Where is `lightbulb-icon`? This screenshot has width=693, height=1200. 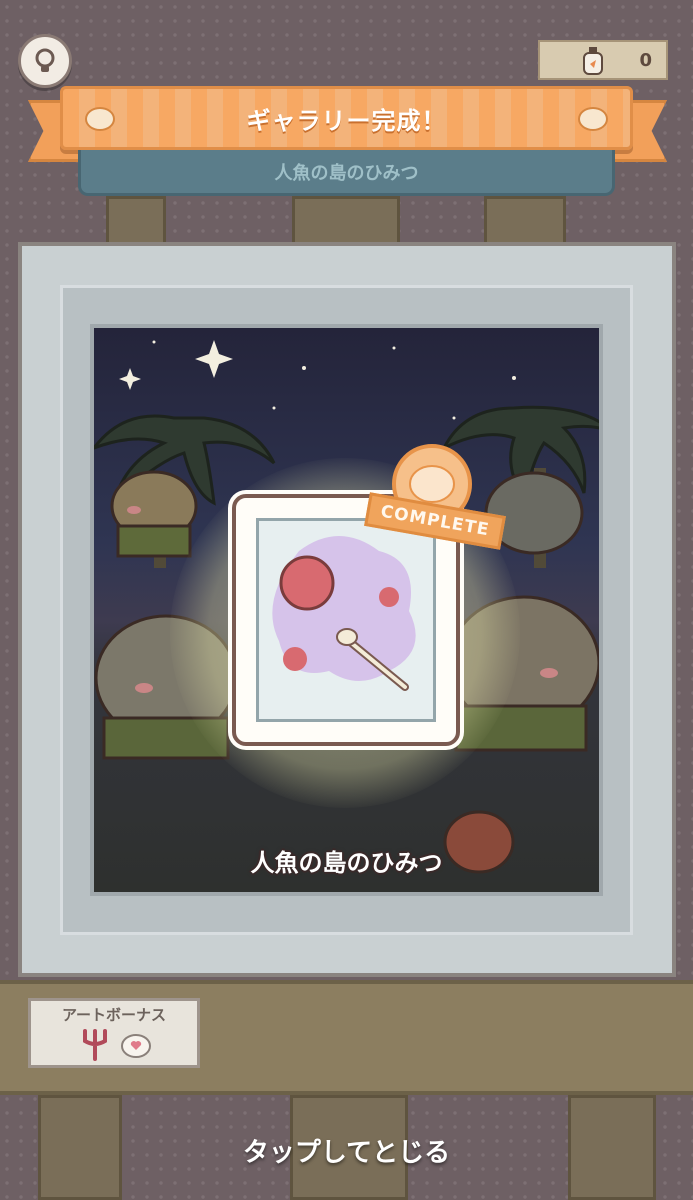
lightbulb-icon is located at coordinates (45, 60).